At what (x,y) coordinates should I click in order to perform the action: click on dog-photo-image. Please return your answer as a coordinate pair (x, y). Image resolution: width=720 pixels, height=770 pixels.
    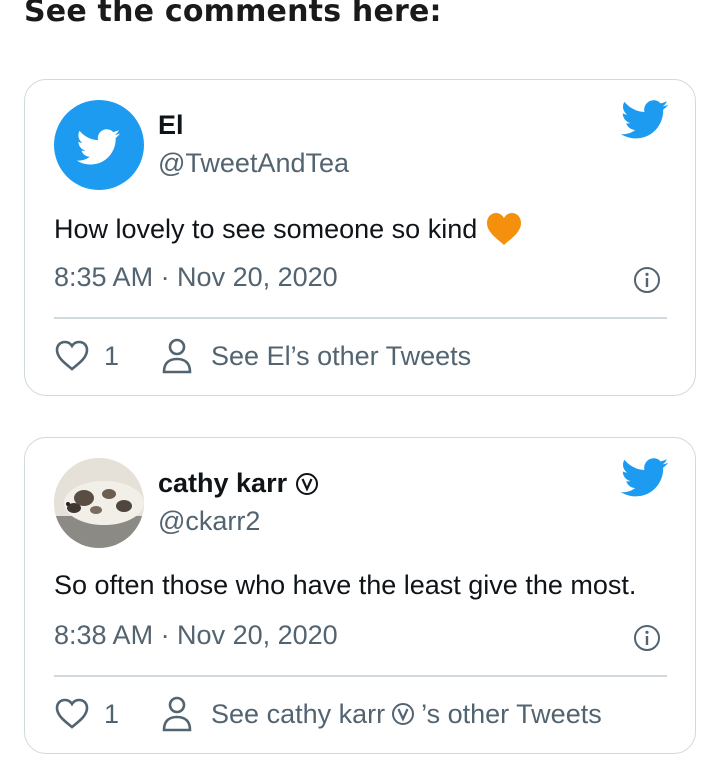
    Looking at the image, I should click on (99, 503).